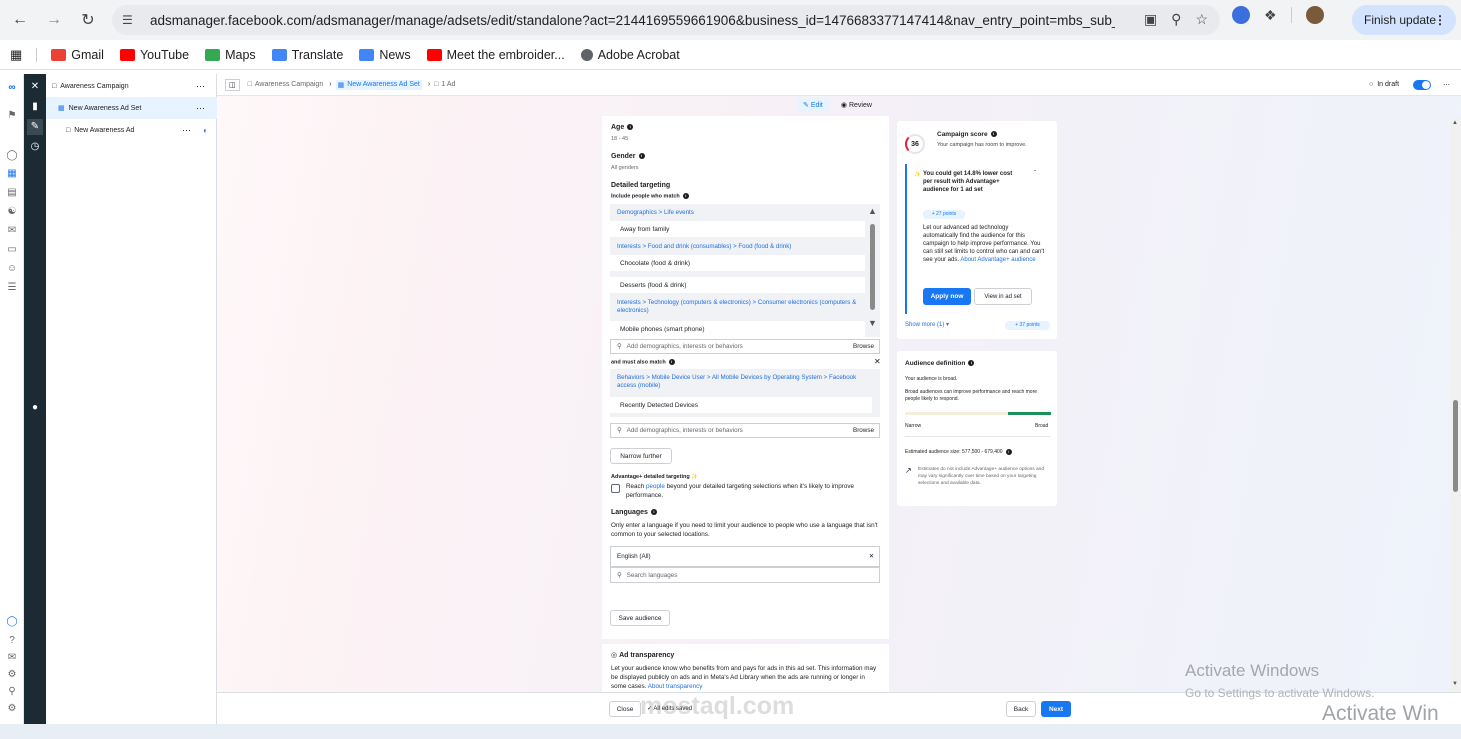 Image resolution: width=1461 pixels, height=739 pixels. Describe the element at coordinates (947, 296) in the screenshot. I see `apply-now-button: Apply now` at that location.